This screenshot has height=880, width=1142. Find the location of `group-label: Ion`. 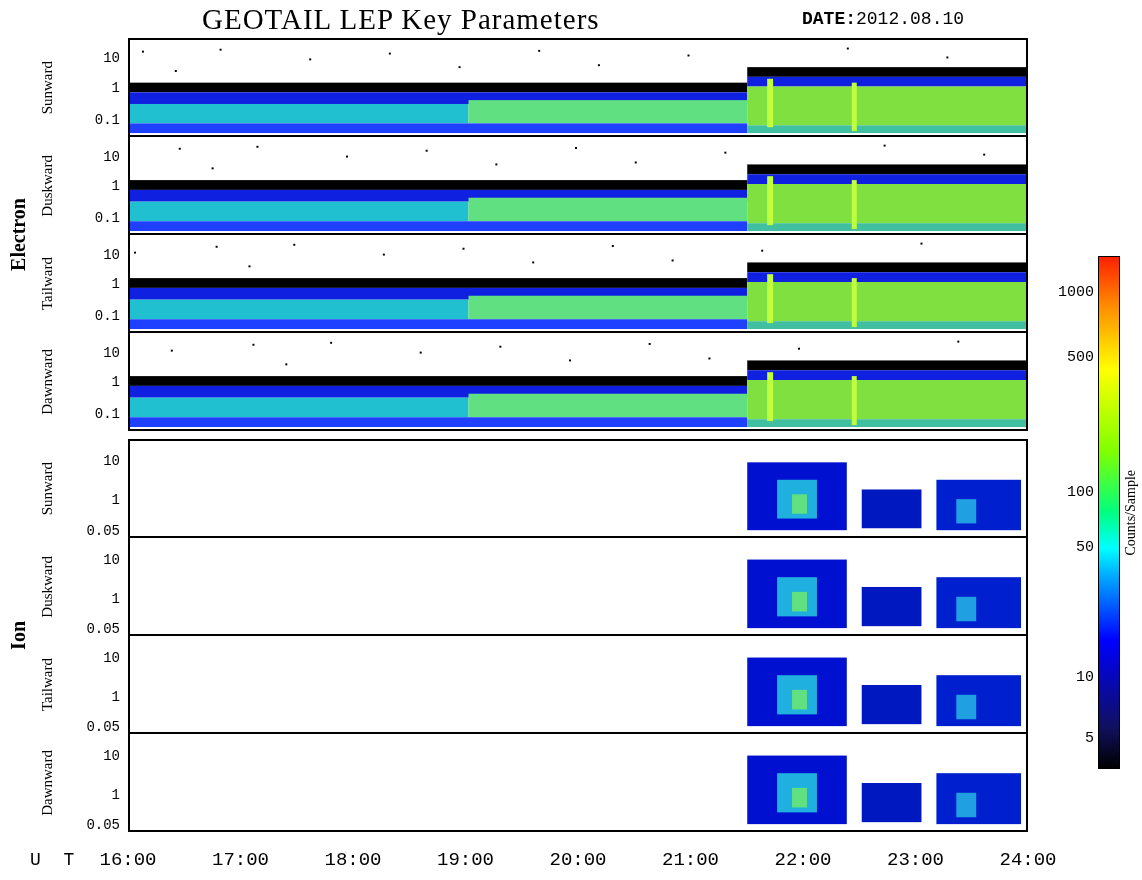

group-label: Ion is located at coordinates (18, 635).